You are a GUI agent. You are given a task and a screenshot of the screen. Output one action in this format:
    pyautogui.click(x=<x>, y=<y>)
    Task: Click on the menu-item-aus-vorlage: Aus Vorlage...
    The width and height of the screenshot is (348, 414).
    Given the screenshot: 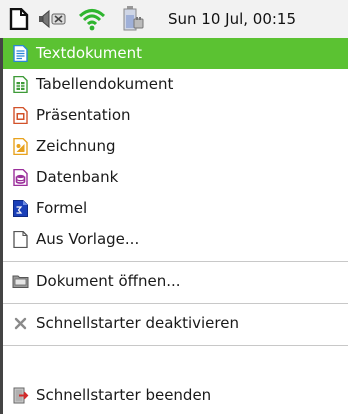 What is the action you would take?
    pyautogui.click(x=175, y=239)
    